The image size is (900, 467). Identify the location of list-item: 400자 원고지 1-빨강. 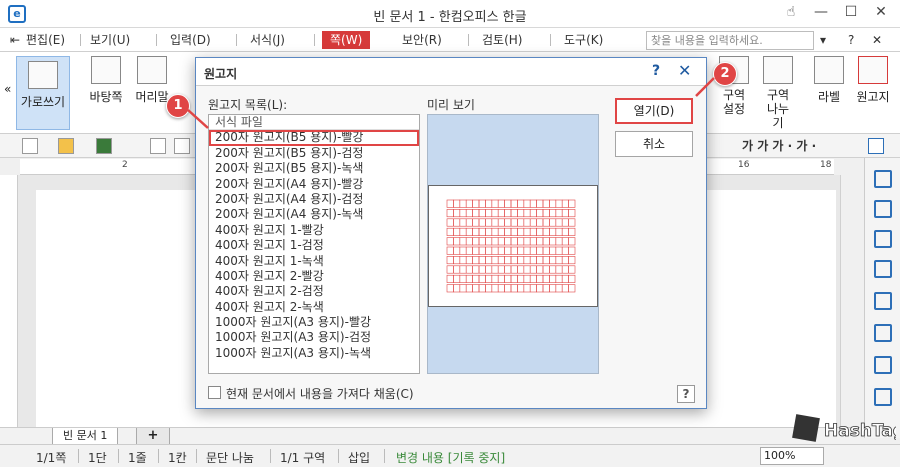
(314, 230).